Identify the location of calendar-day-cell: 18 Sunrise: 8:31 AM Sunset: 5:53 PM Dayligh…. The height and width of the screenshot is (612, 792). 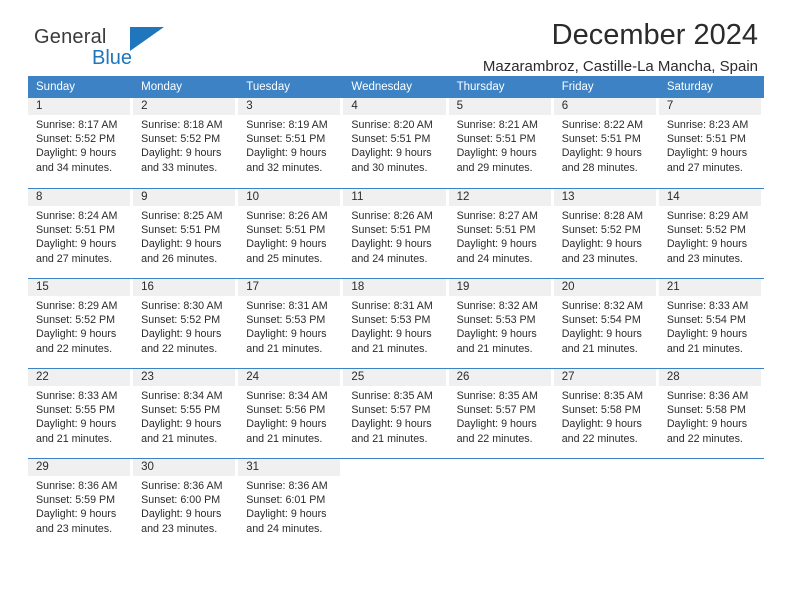
(395, 323).